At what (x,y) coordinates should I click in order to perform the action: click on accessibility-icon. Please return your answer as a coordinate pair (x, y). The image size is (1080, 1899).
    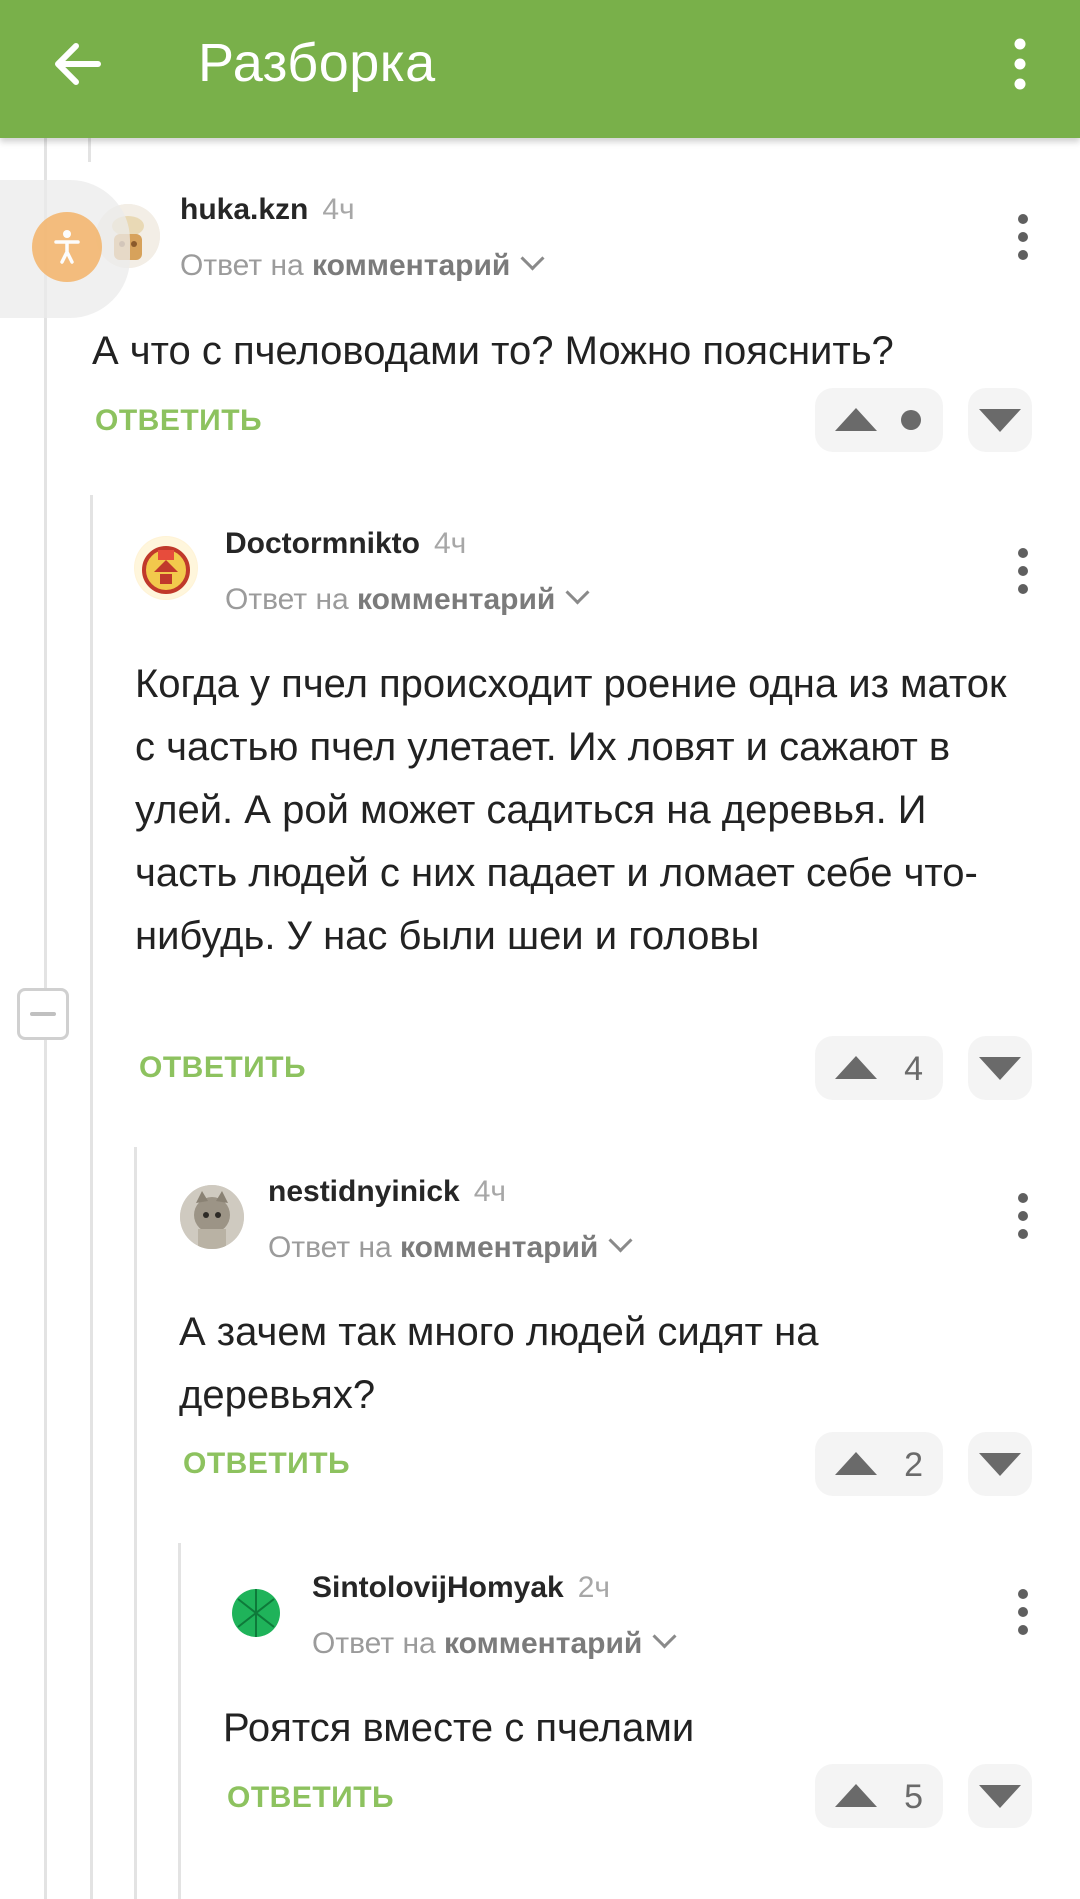
    Looking at the image, I should click on (67, 247).